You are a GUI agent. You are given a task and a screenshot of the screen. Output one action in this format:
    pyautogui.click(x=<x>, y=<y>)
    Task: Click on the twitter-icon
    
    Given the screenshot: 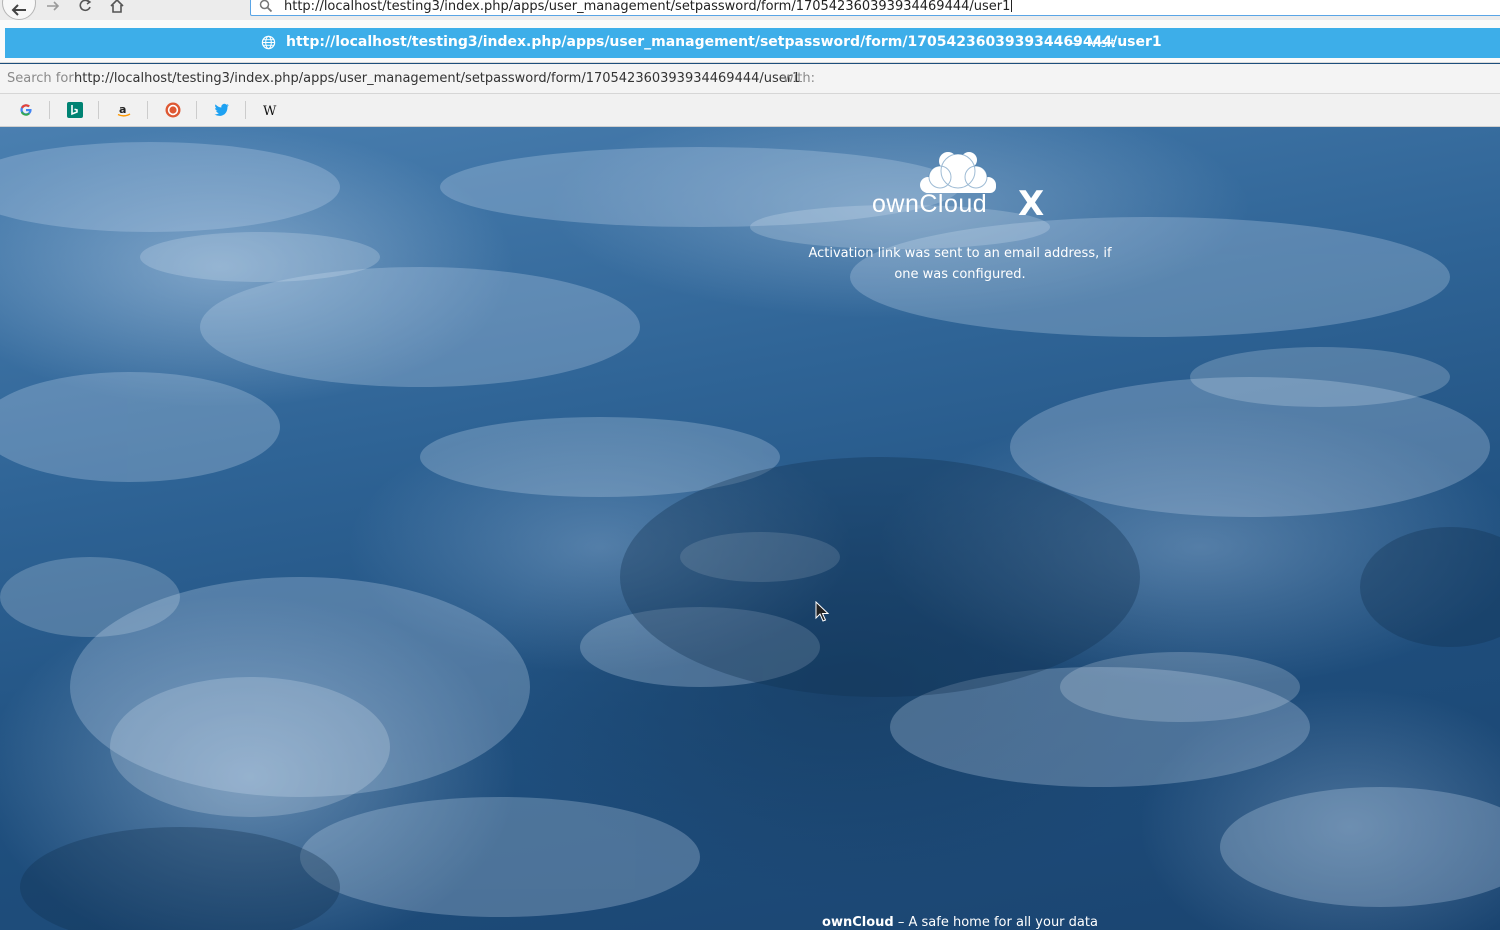 What is the action you would take?
    pyautogui.click(x=222, y=110)
    